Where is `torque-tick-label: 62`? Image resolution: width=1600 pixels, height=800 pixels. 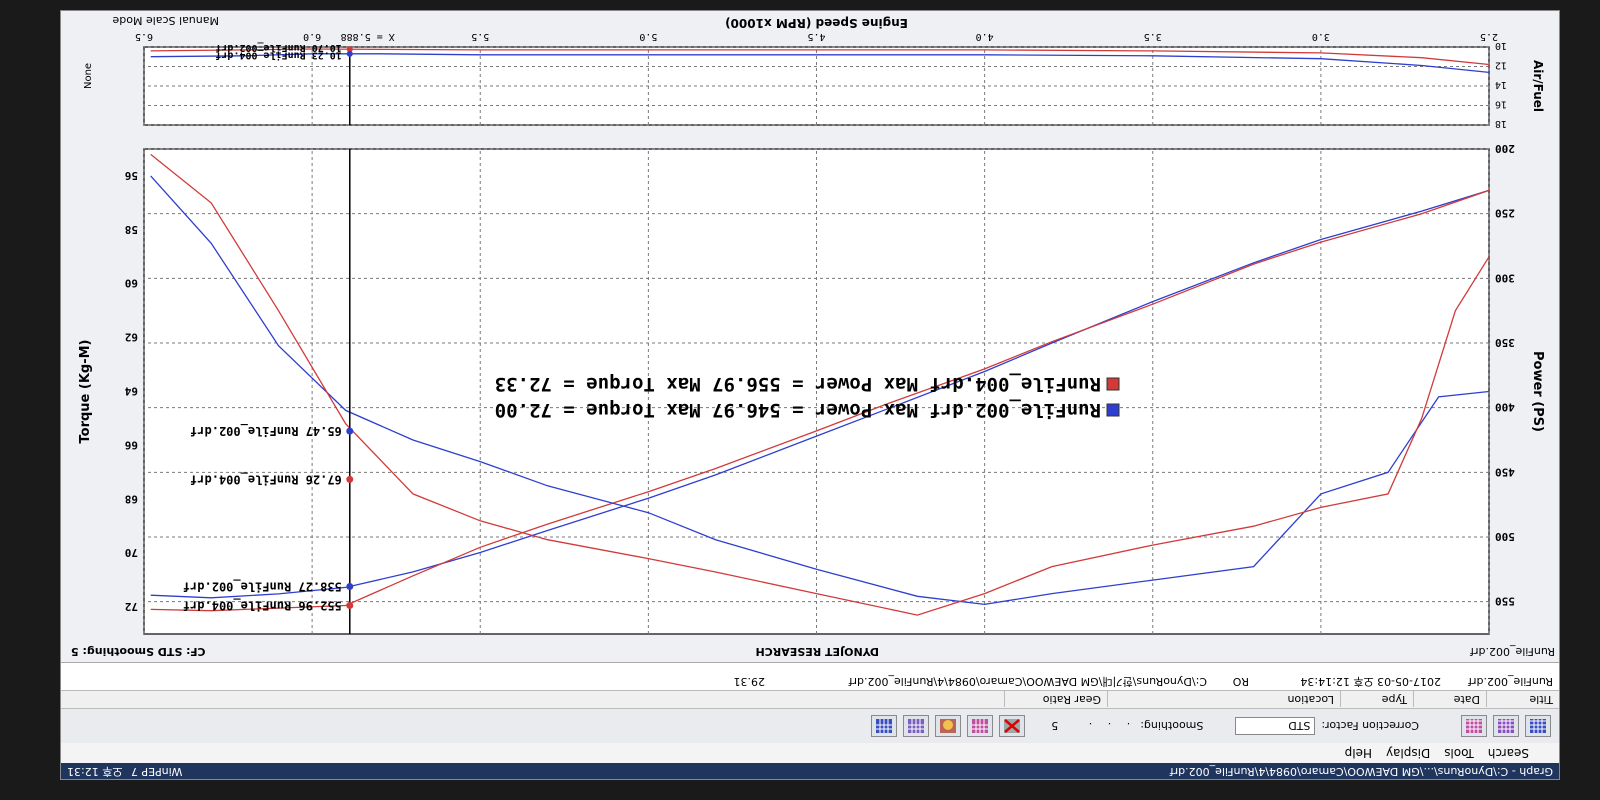 torque-tick-label: 62 is located at coordinates (131, 337).